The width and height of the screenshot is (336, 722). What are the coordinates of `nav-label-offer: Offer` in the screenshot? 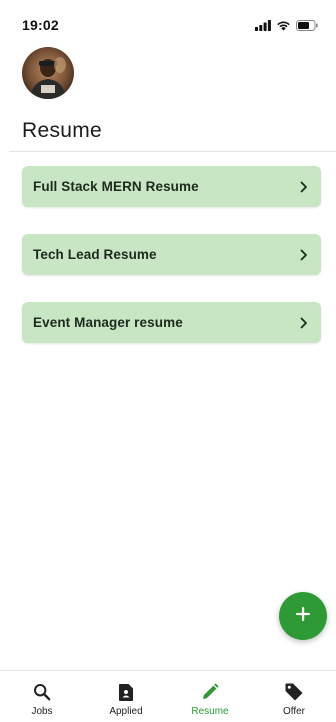 It's located at (294, 711).